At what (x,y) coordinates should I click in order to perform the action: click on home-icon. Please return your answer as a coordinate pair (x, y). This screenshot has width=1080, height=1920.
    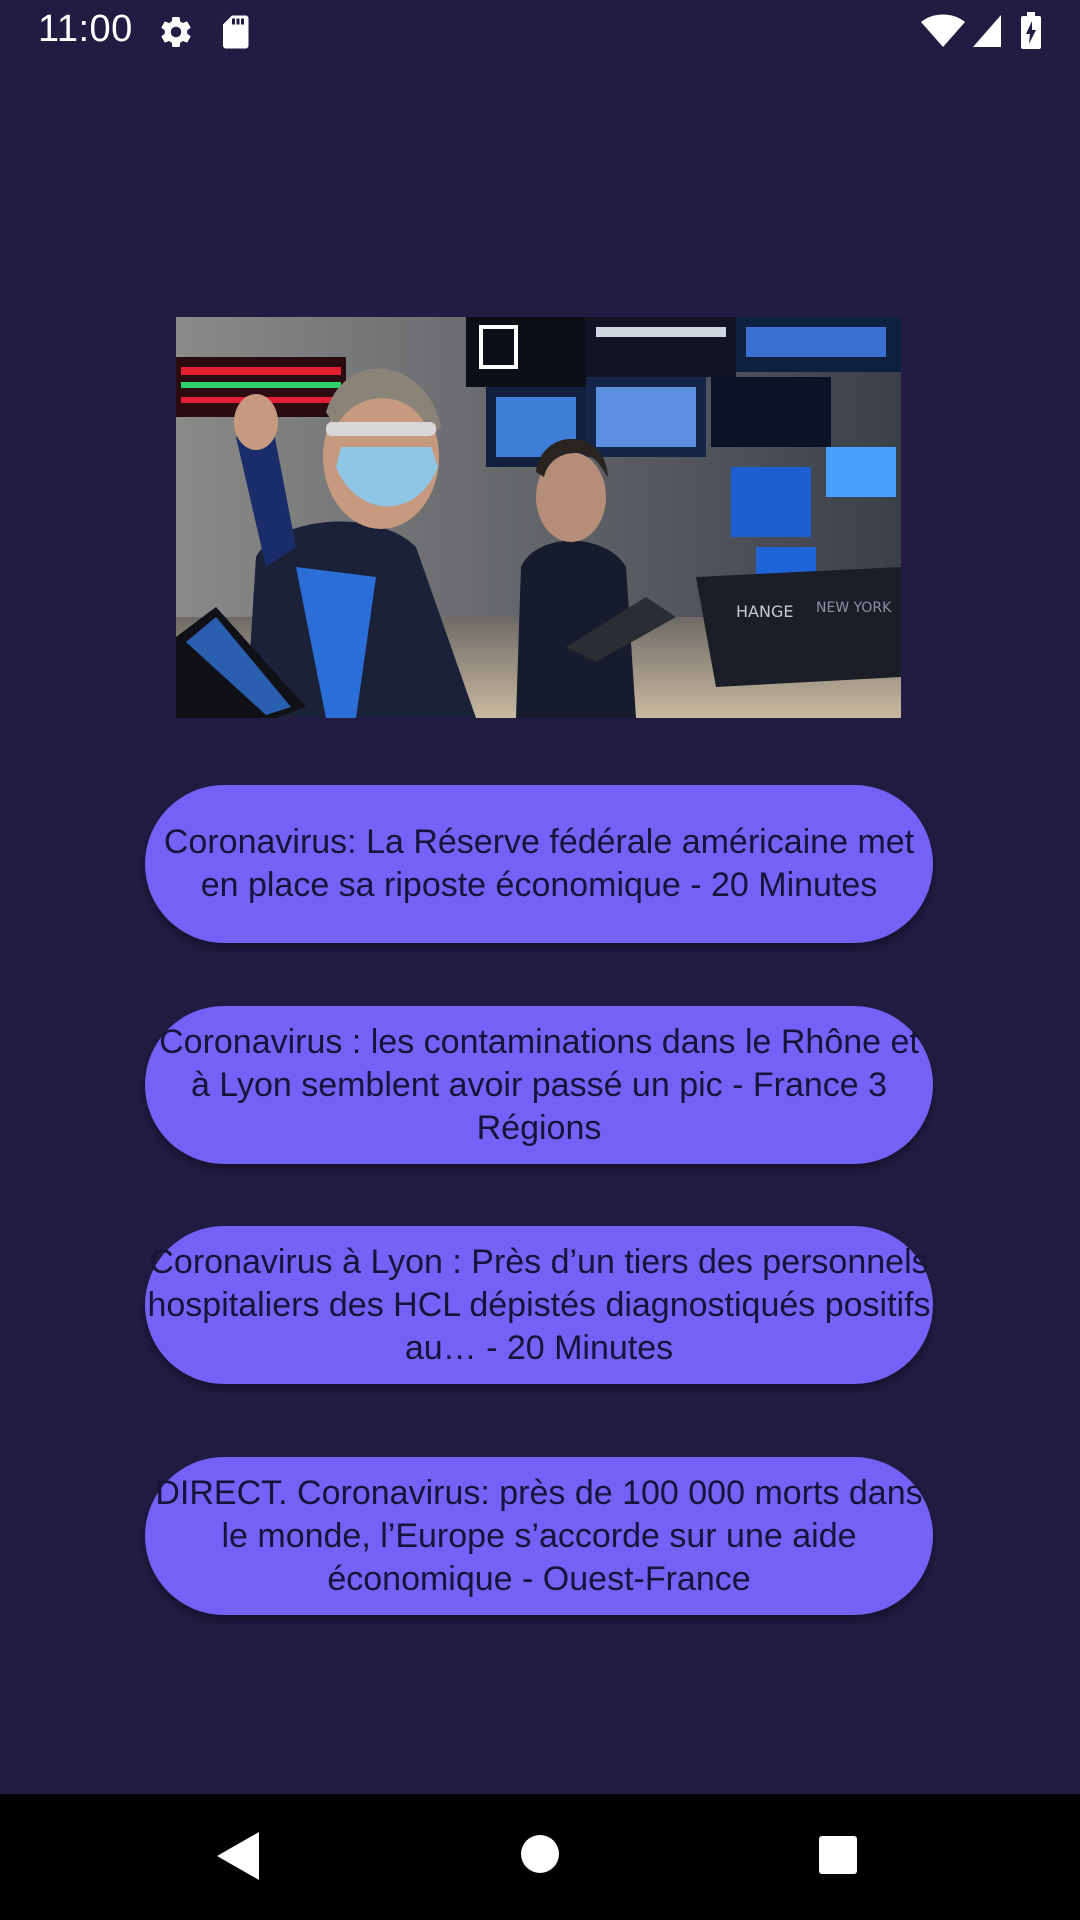
    Looking at the image, I should click on (540, 1854).